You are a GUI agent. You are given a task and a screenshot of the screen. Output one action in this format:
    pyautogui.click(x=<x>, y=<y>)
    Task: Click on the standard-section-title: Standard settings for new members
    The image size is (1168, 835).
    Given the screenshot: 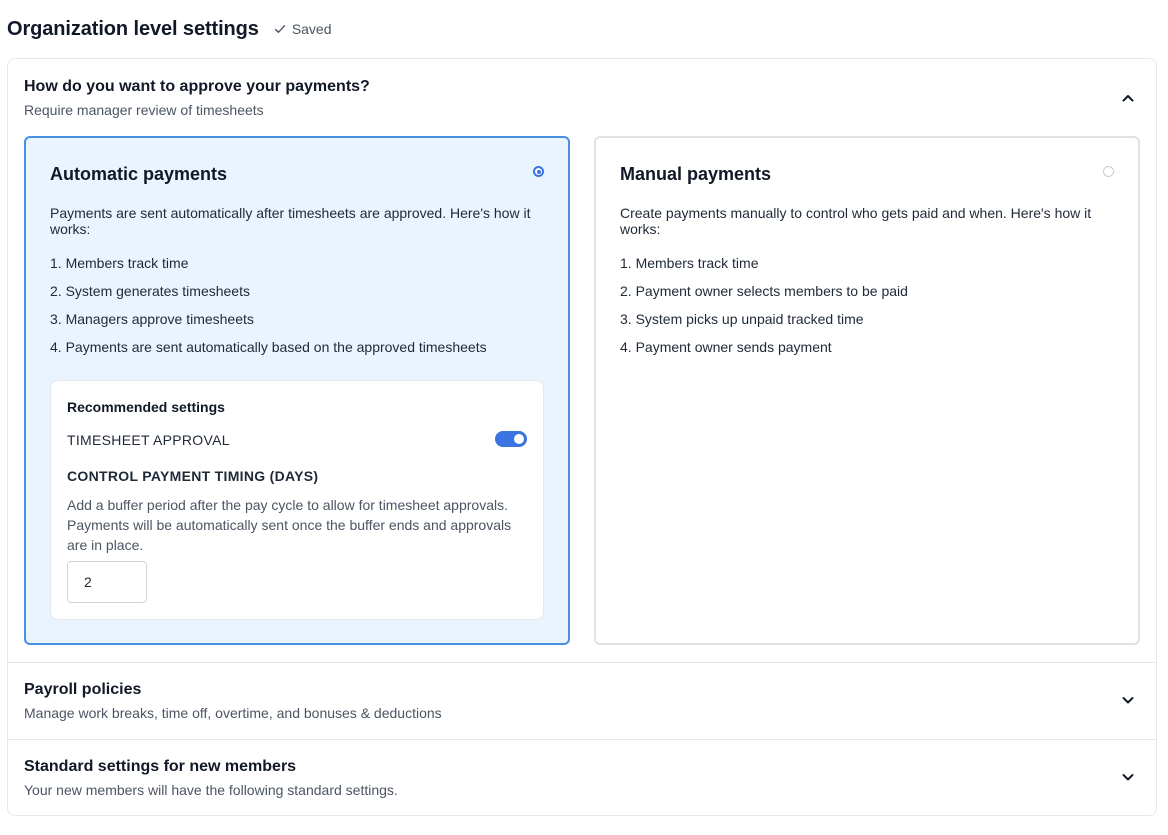 What is the action you would take?
    pyautogui.click(x=160, y=766)
    